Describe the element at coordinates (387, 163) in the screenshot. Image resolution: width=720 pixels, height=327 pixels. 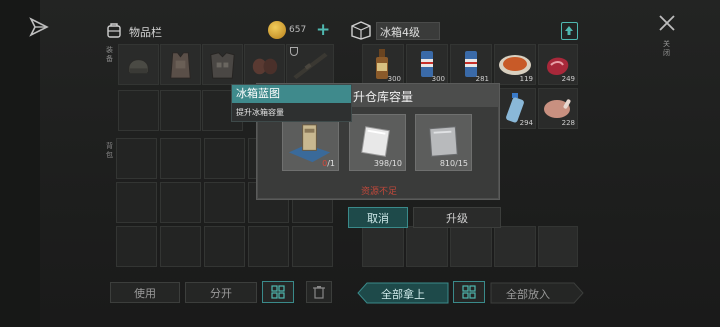
I see `metal-count: 398/10` at that location.